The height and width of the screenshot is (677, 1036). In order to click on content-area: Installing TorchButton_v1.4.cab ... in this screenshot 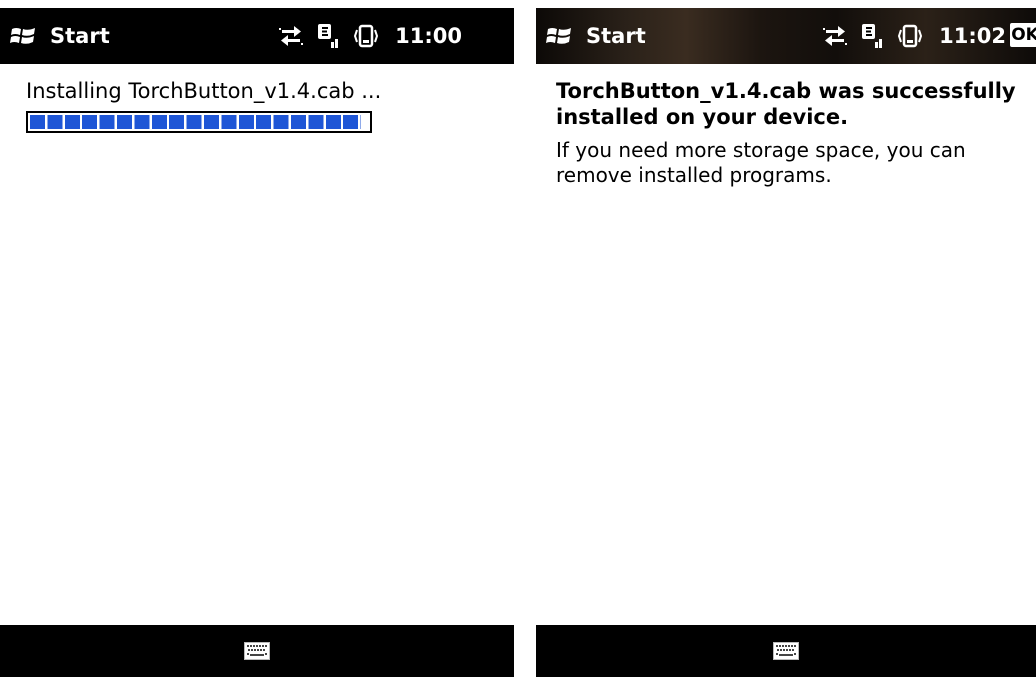, I will do `click(261, 105)`.